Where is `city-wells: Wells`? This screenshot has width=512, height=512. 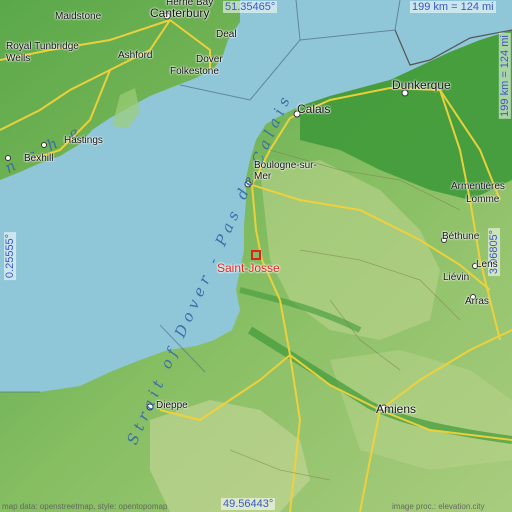 city-wells: Wells is located at coordinates (18, 58).